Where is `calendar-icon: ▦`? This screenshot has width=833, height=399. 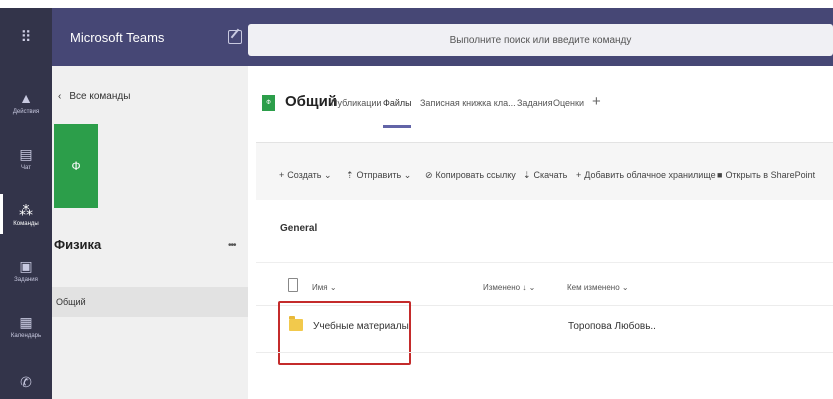 calendar-icon: ▦ is located at coordinates (26, 321).